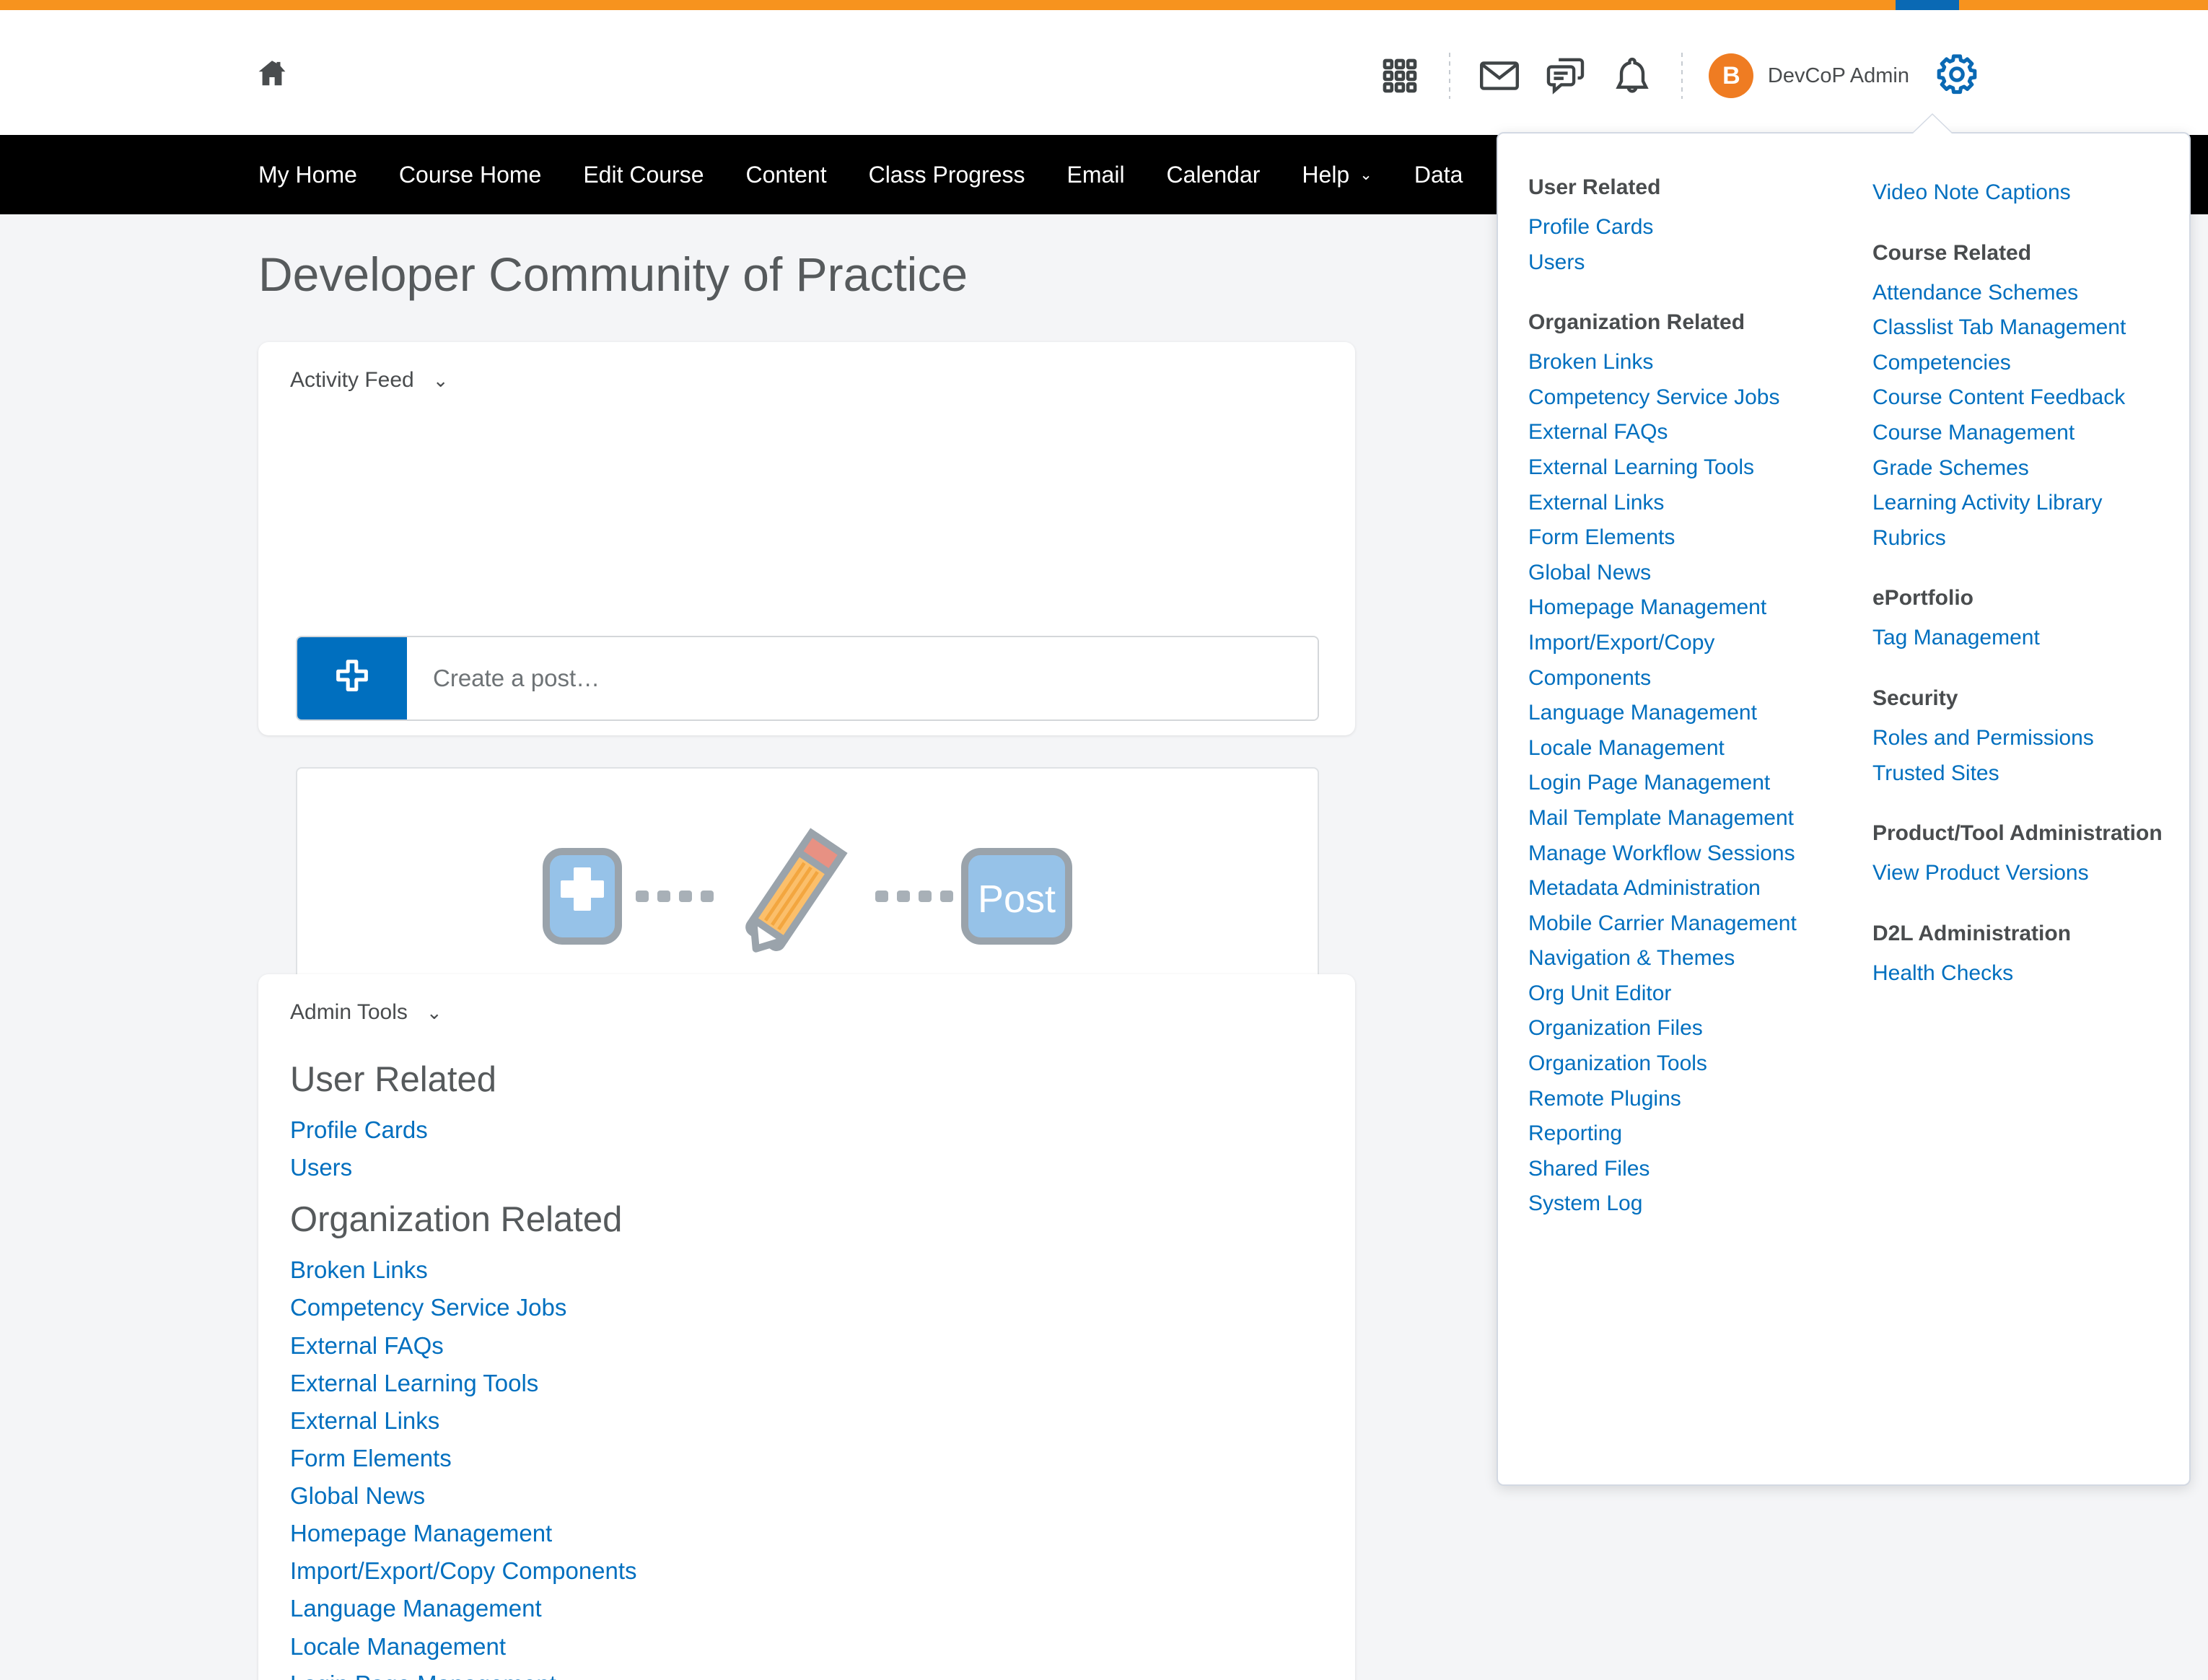  Describe the element at coordinates (456, 1220) in the screenshot. I see `admin-group-heading-organization-related: Organization Related` at that location.